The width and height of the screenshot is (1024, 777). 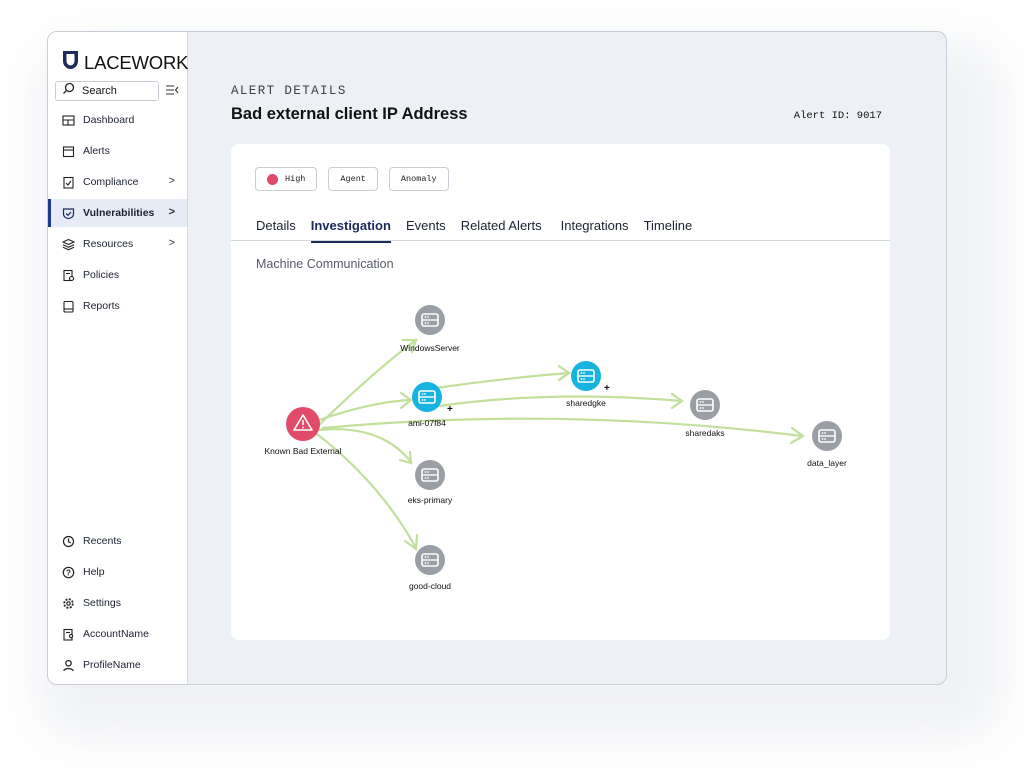 I want to click on help-icon: ?, so click(x=68, y=572).